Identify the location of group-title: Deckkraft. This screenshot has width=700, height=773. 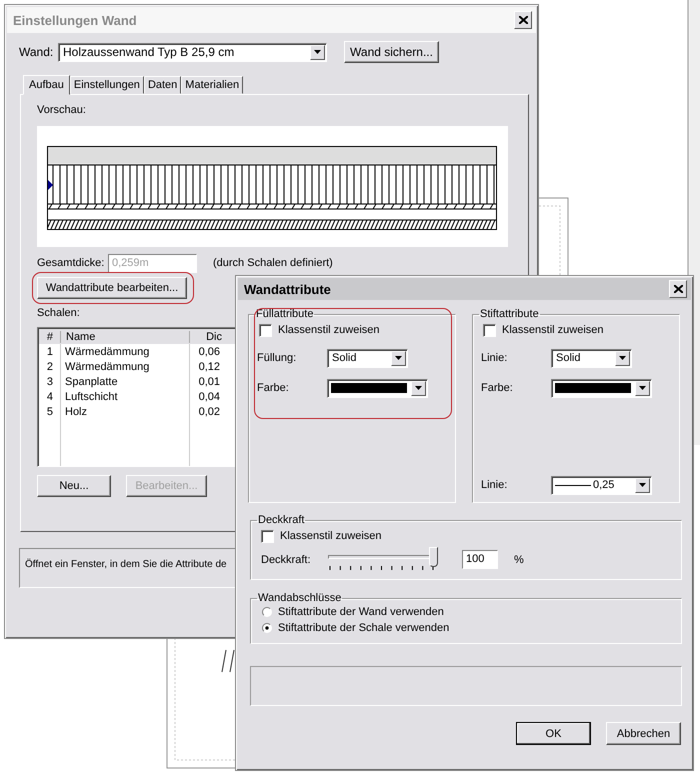
(281, 520).